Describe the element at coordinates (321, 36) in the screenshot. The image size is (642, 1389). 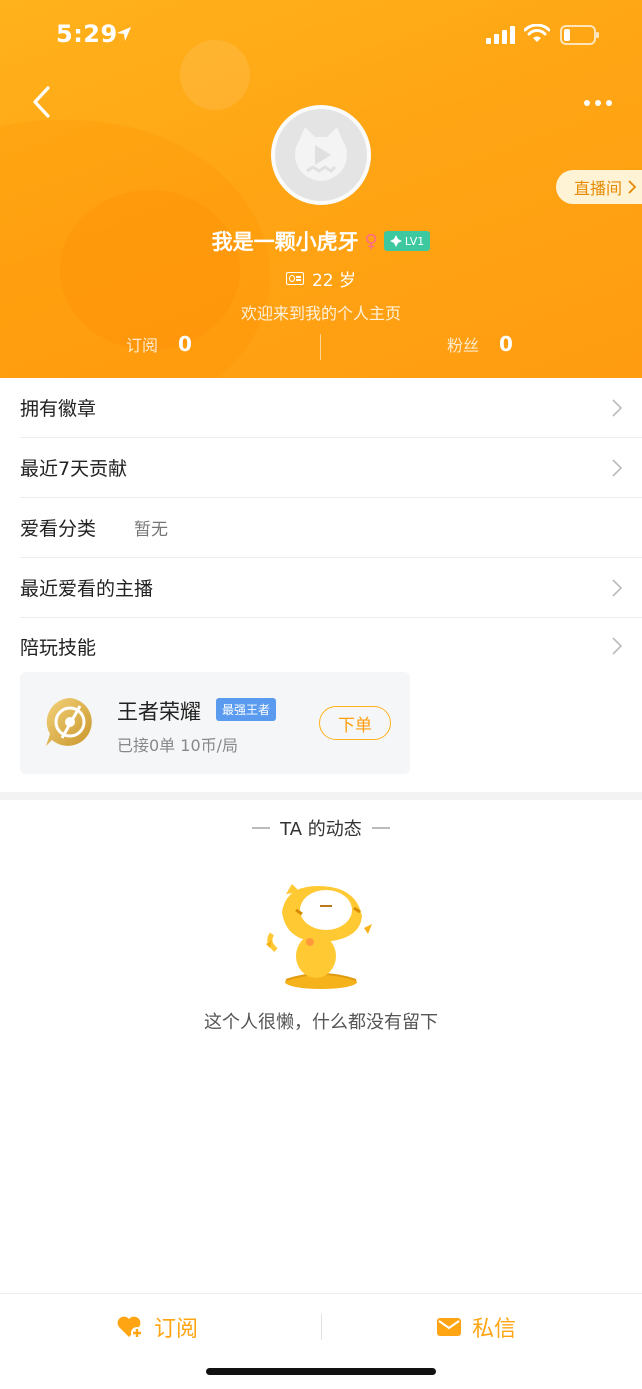
I see `status-bar: 5:29` at that location.